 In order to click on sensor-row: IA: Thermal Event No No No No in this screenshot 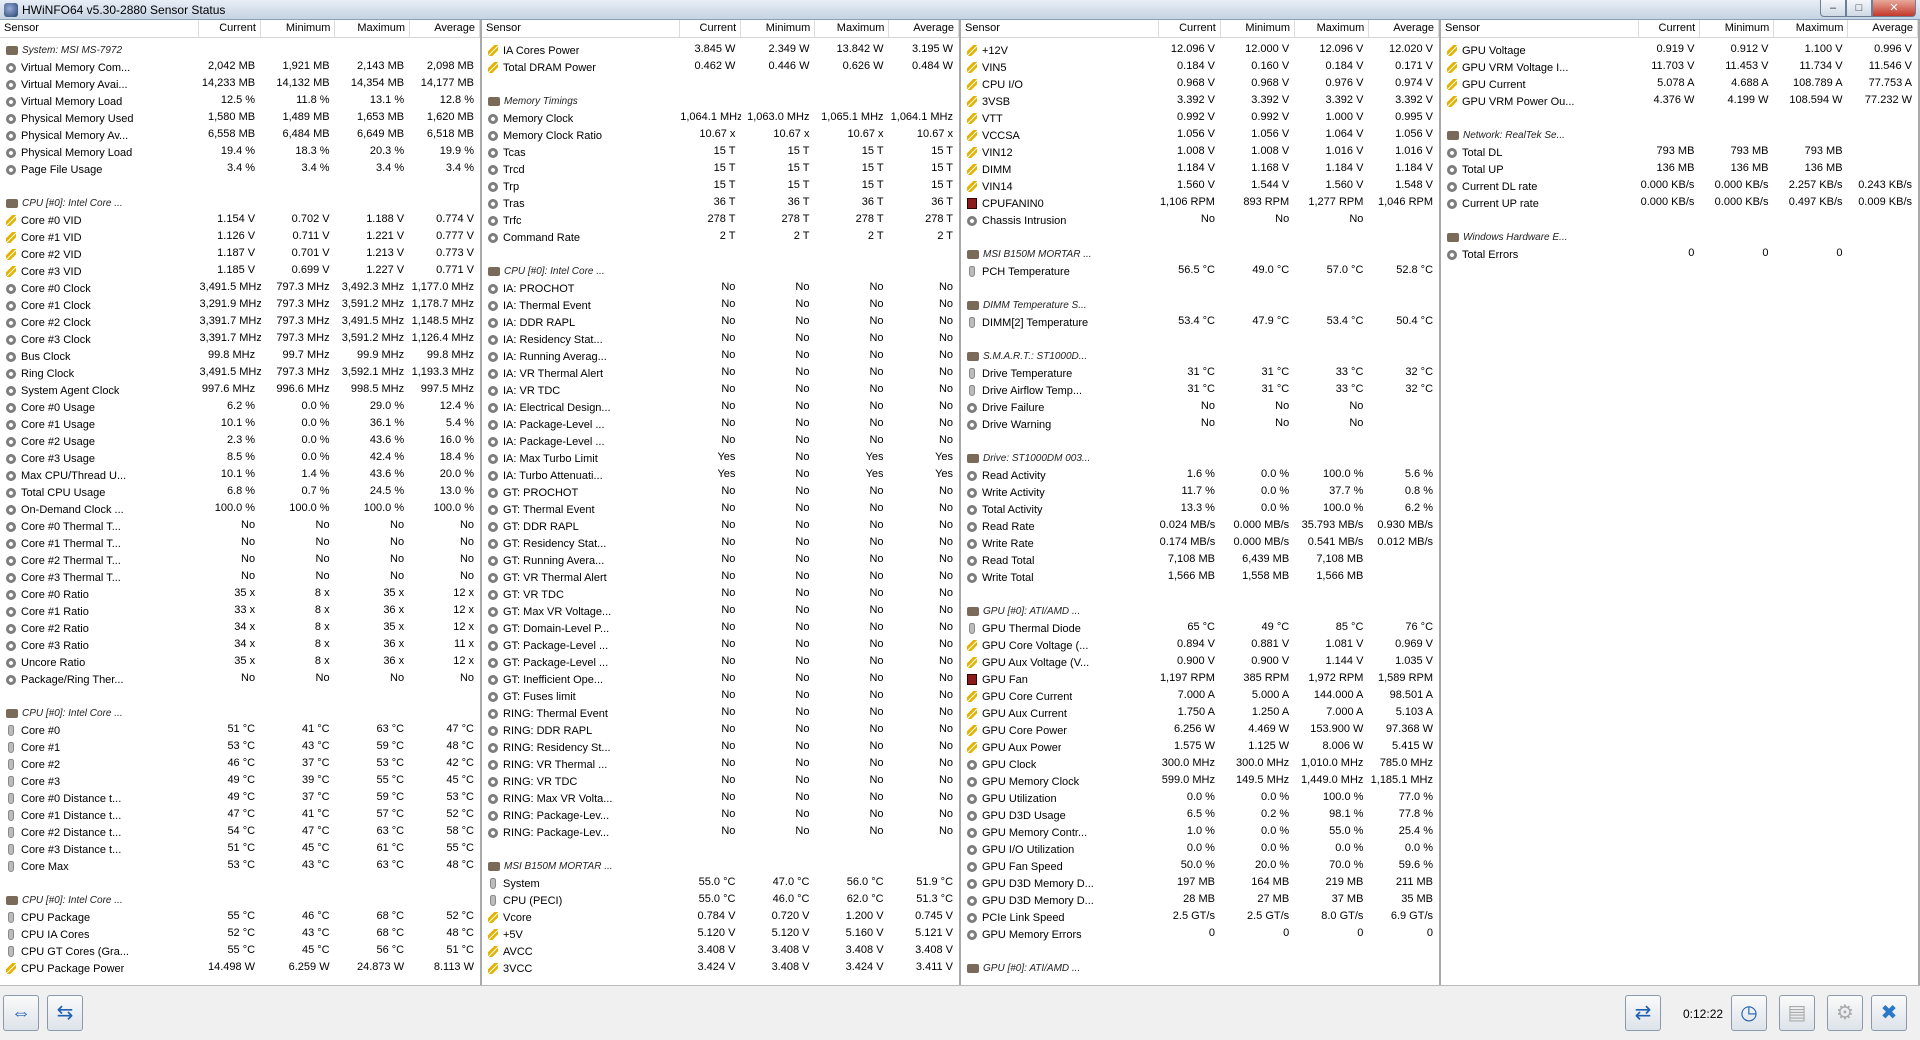, I will do `click(720, 305)`.